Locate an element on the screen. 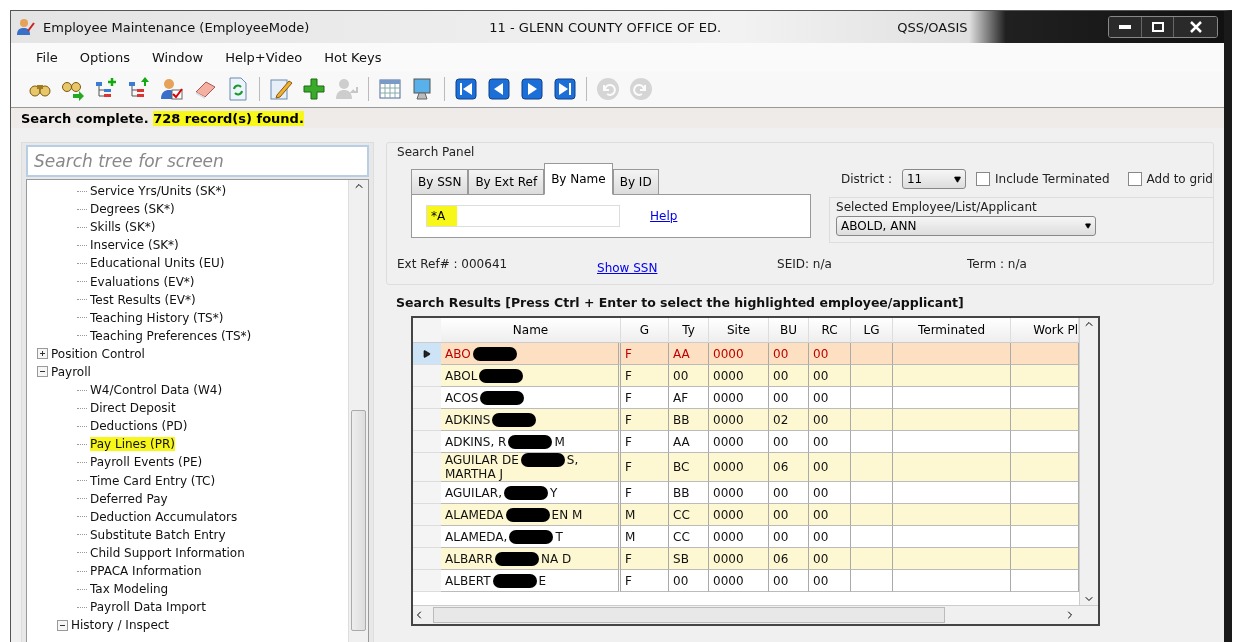 The image size is (1241, 642). tree-item: Degrees (SK*) is located at coordinates (132, 209).